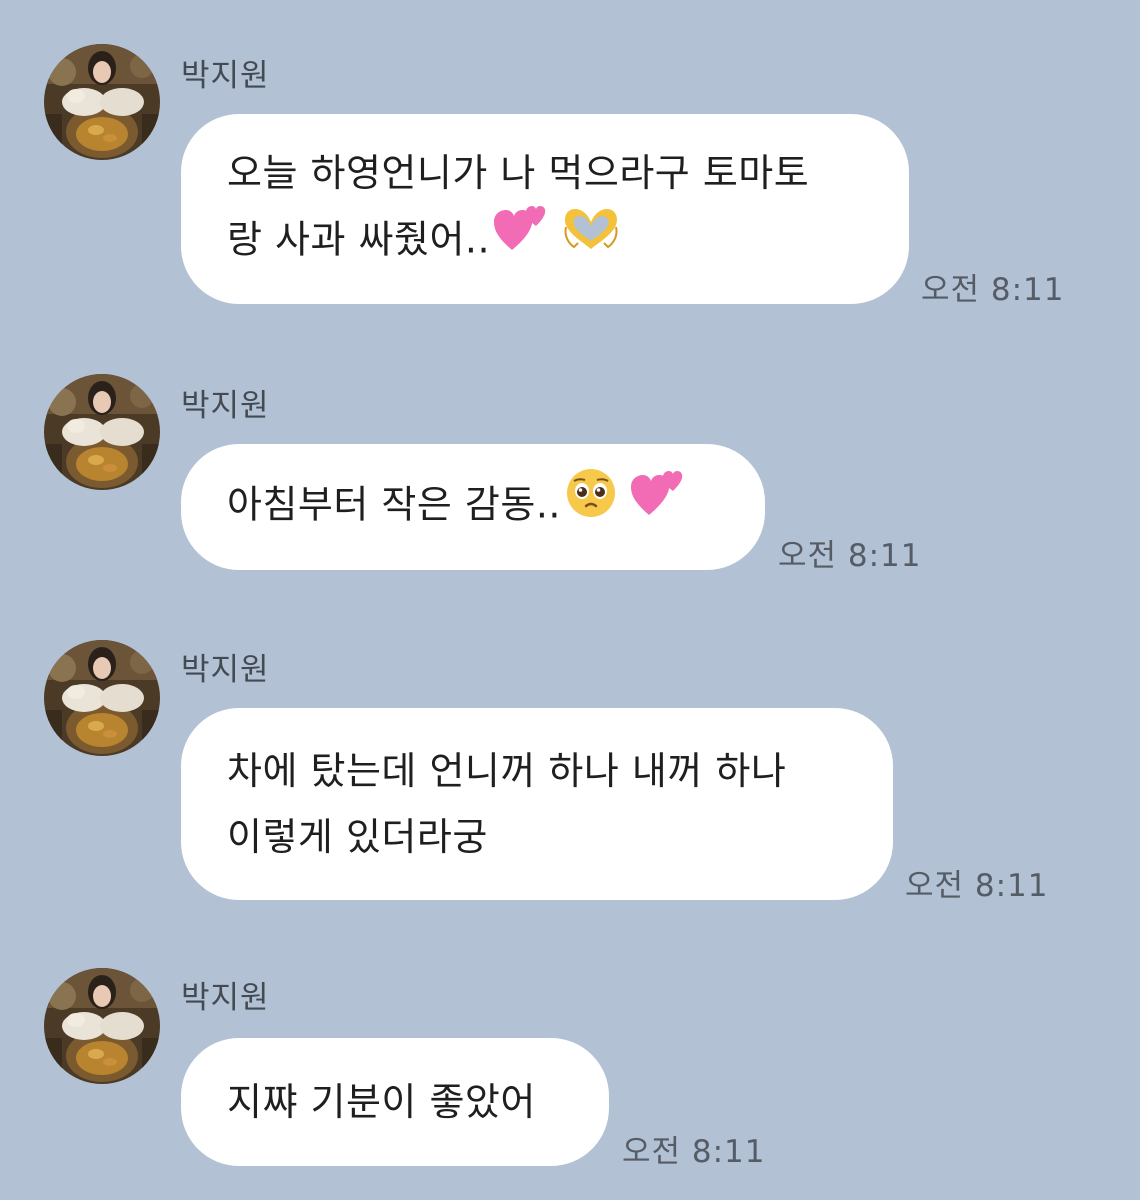  What do you see at coordinates (591, 238) in the screenshot?
I see `heart-hands-icon` at bounding box center [591, 238].